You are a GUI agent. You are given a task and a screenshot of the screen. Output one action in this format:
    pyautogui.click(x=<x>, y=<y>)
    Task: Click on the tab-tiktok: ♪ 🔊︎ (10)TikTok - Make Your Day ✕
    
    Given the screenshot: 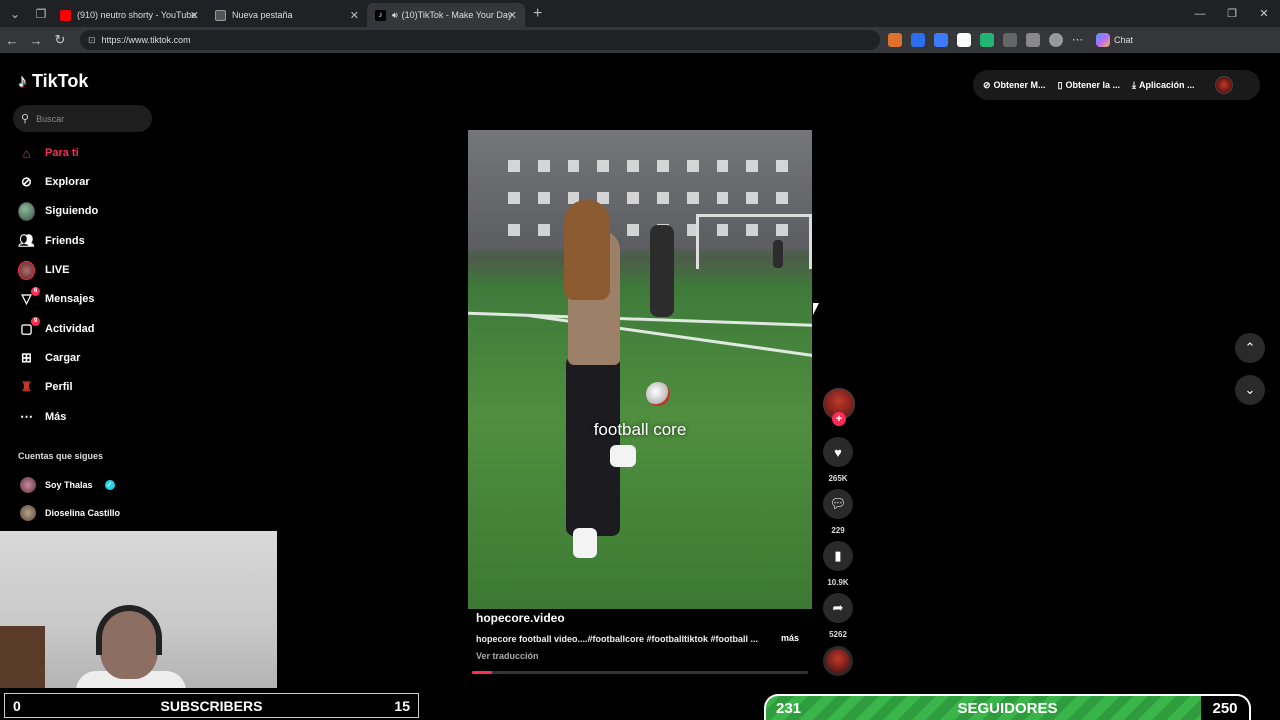 What is the action you would take?
    pyautogui.click(x=446, y=15)
    